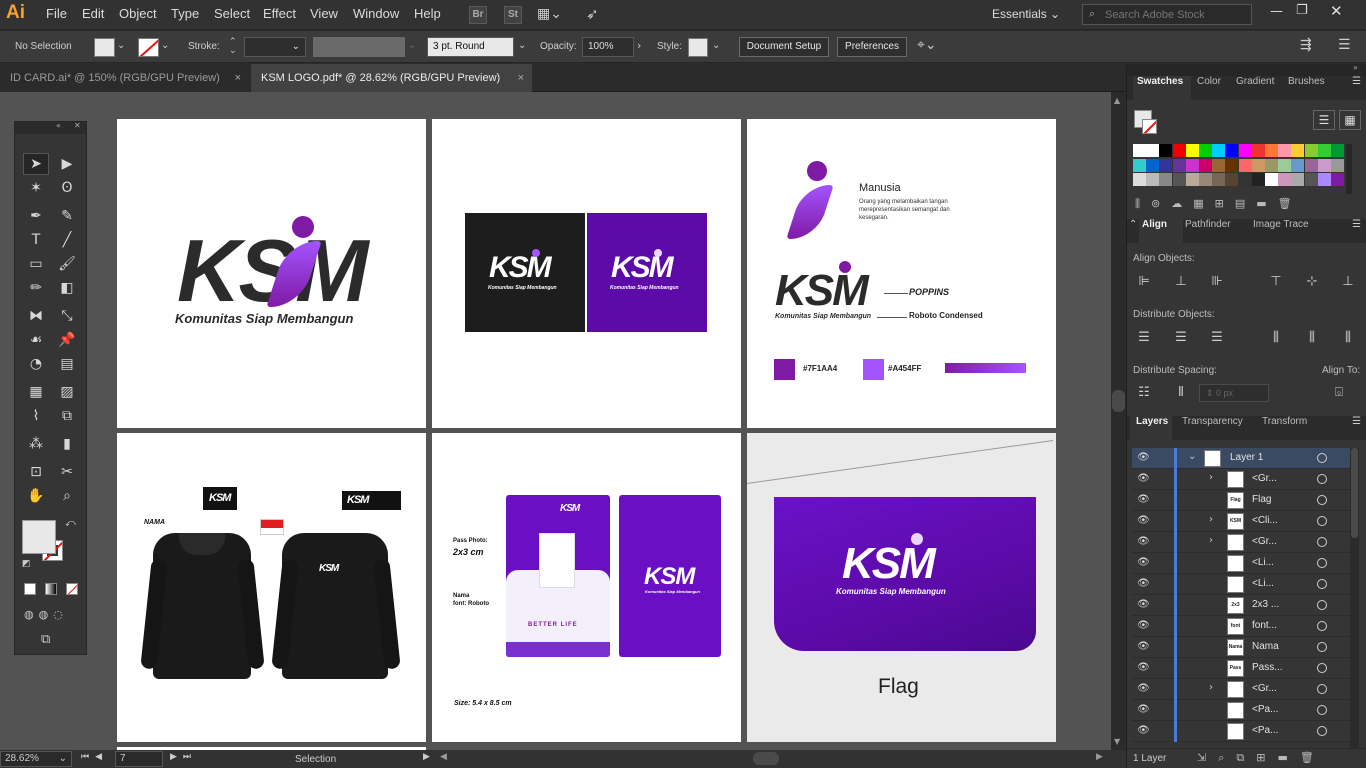  I want to click on align-menu-icon: ☰, so click(1356, 231).